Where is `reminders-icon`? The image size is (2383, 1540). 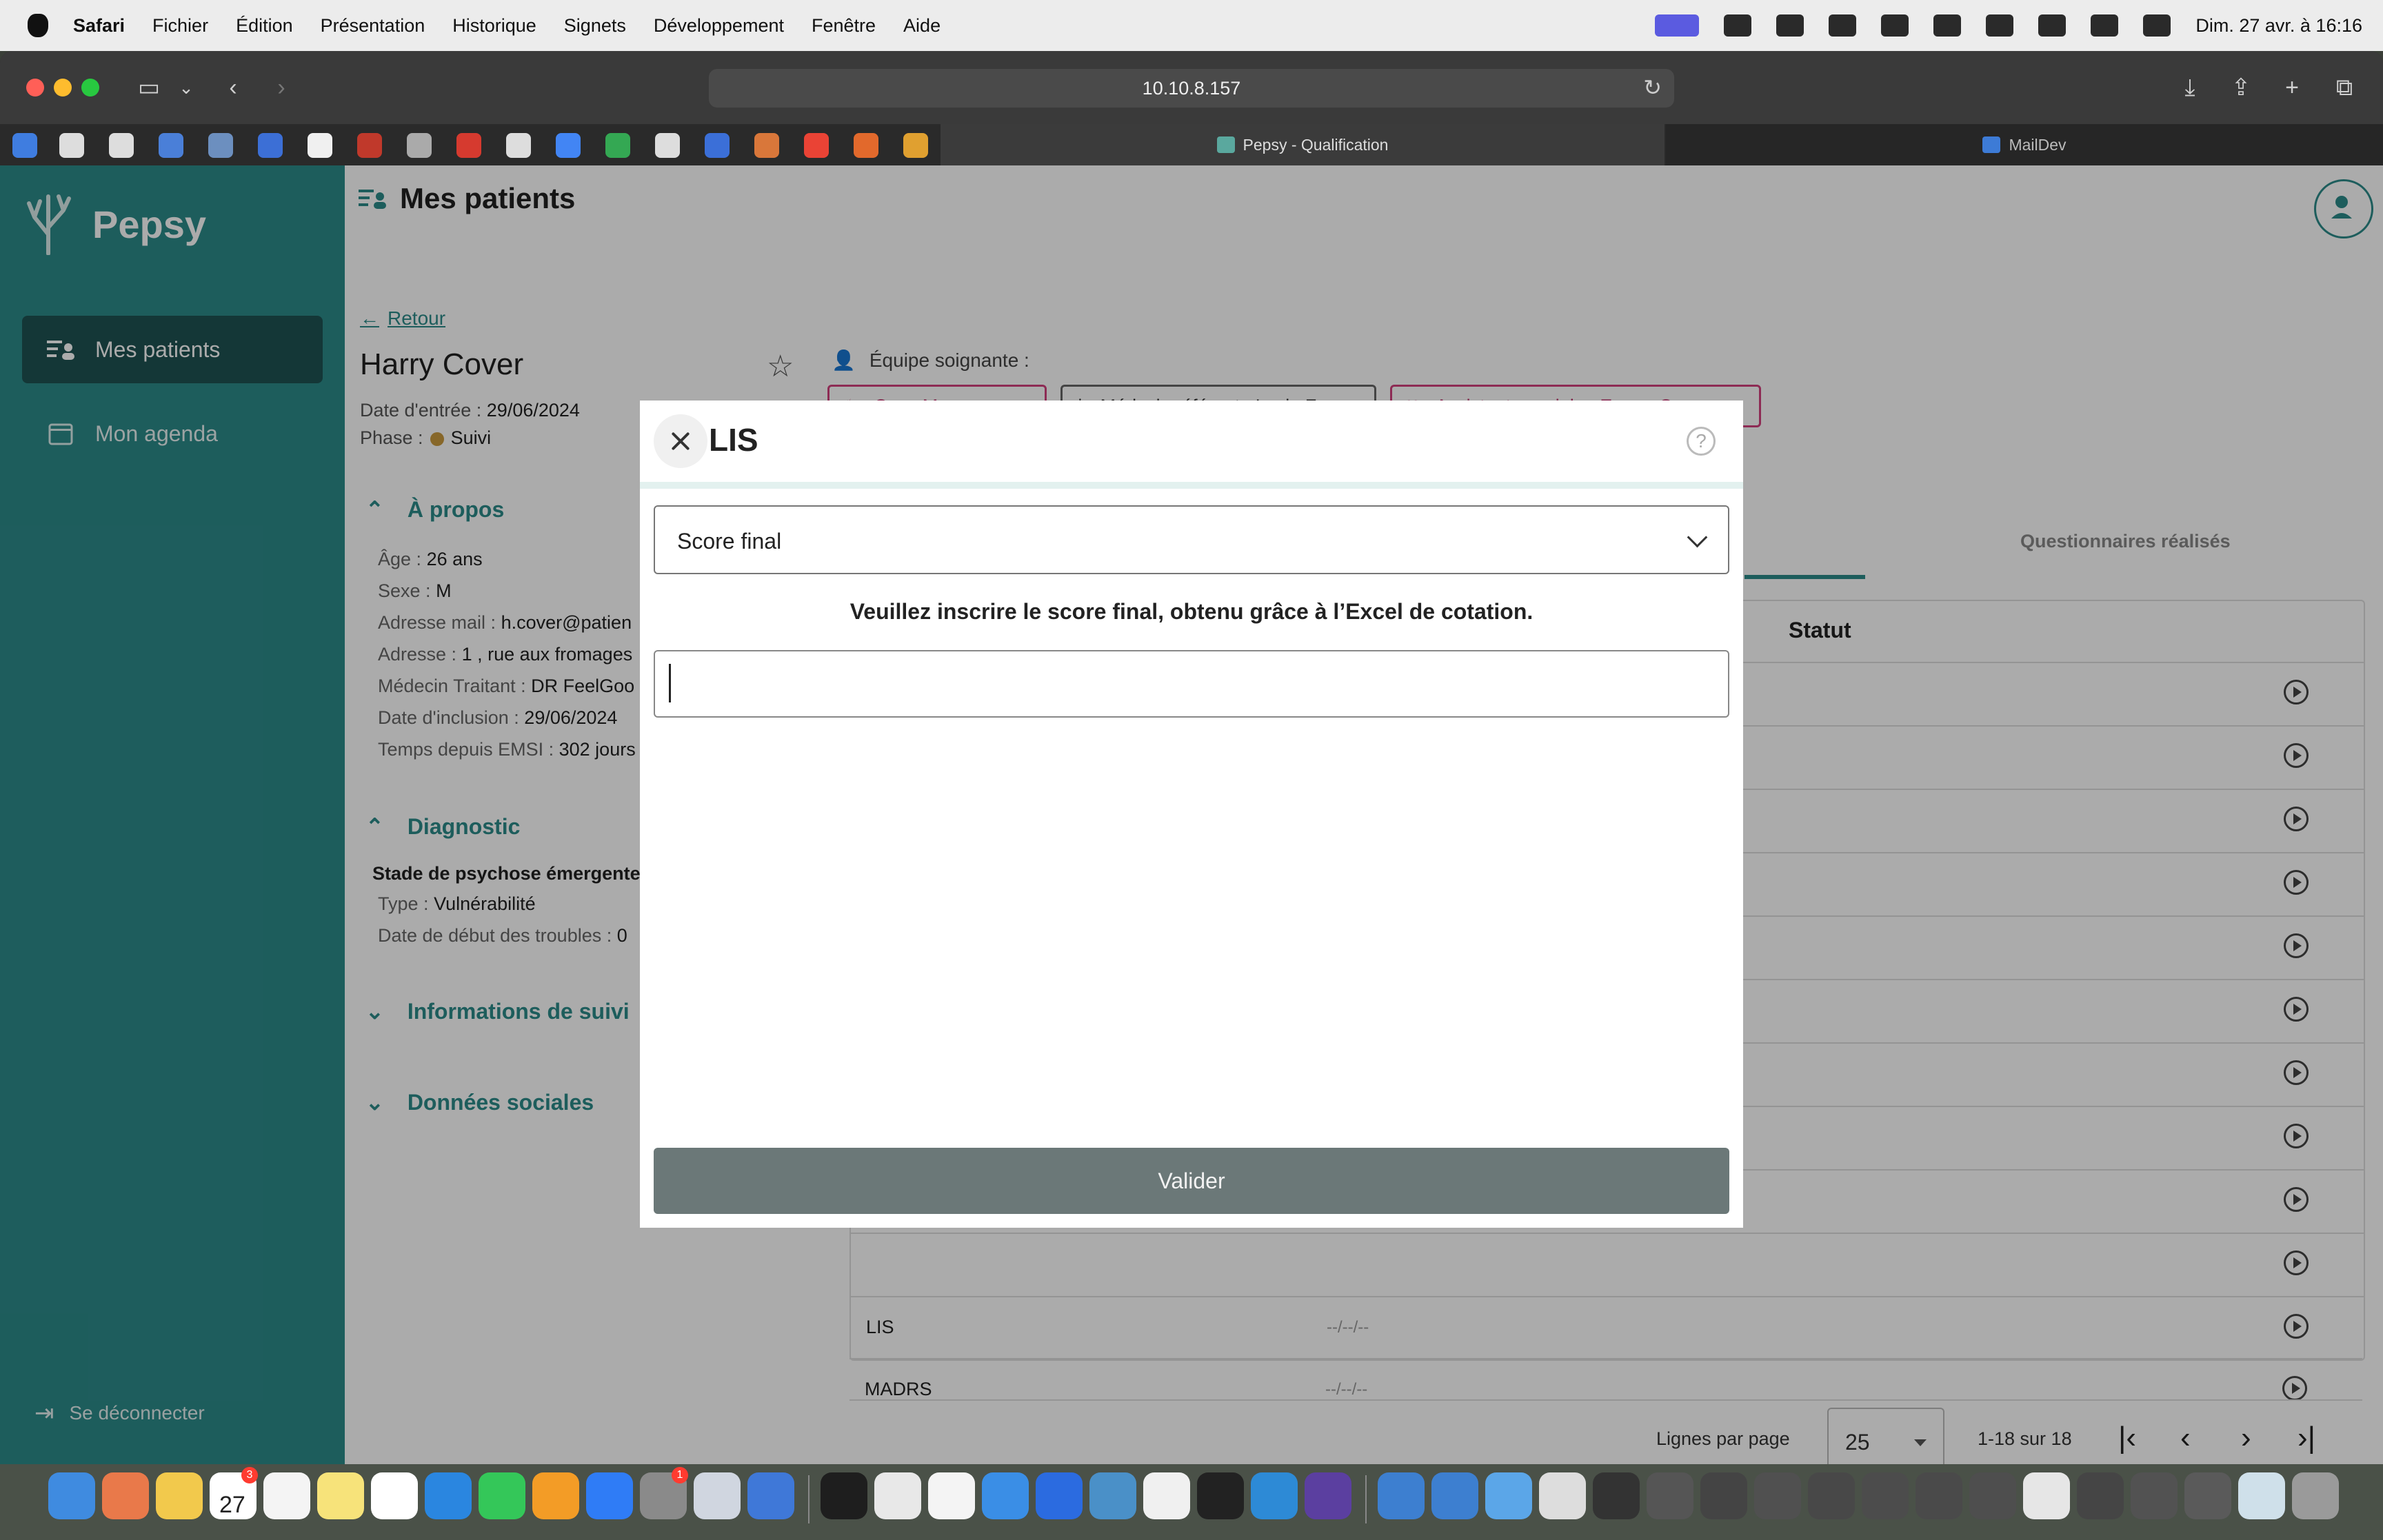 reminders-icon is located at coordinates (286, 1496).